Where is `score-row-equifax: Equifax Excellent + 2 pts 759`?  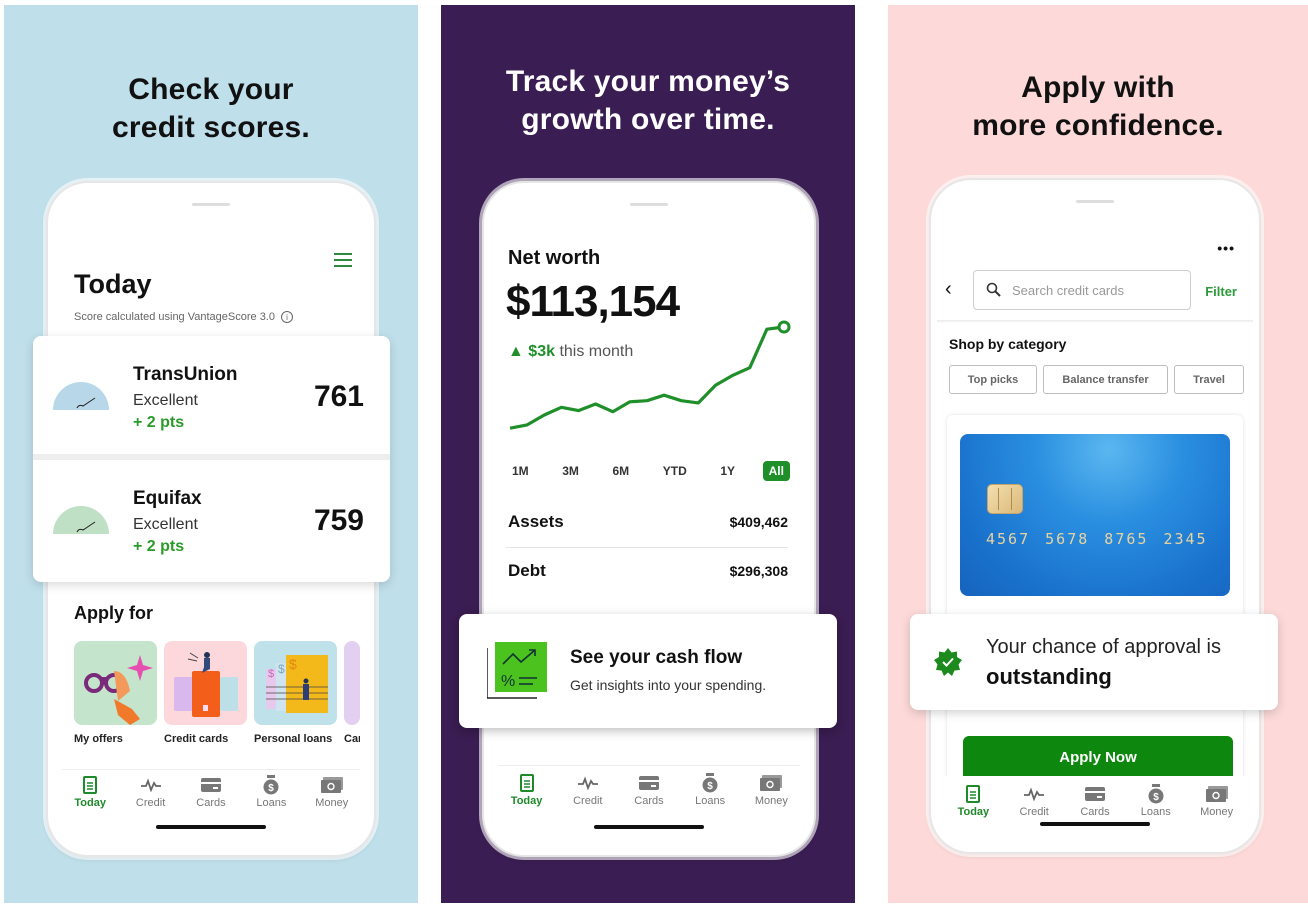 score-row-equifax: Equifax Excellent + 2 pts 759 is located at coordinates (211, 519).